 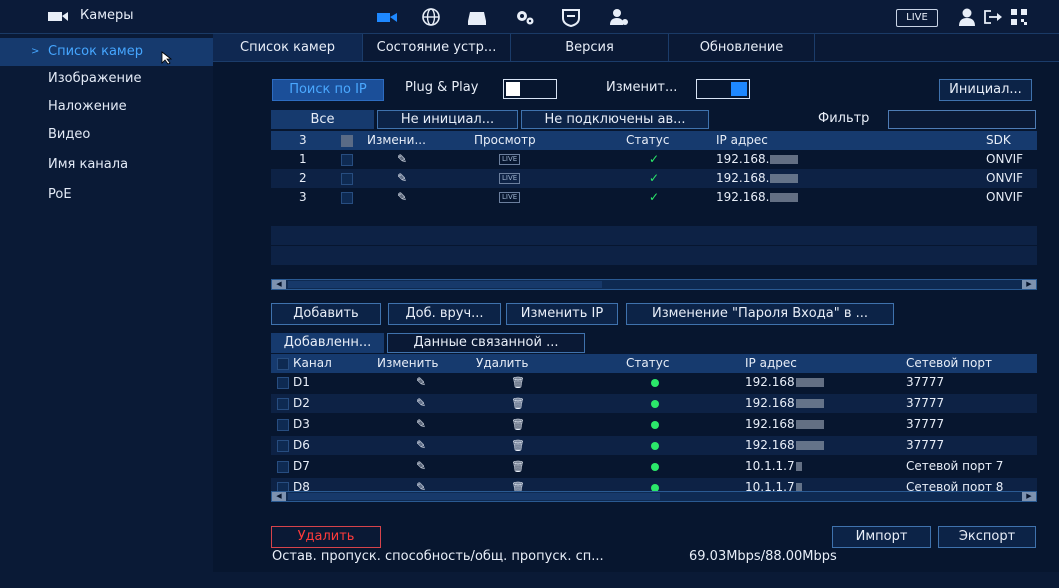 What do you see at coordinates (881, 537) in the screenshot?
I see `import-button: Импорт` at bounding box center [881, 537].